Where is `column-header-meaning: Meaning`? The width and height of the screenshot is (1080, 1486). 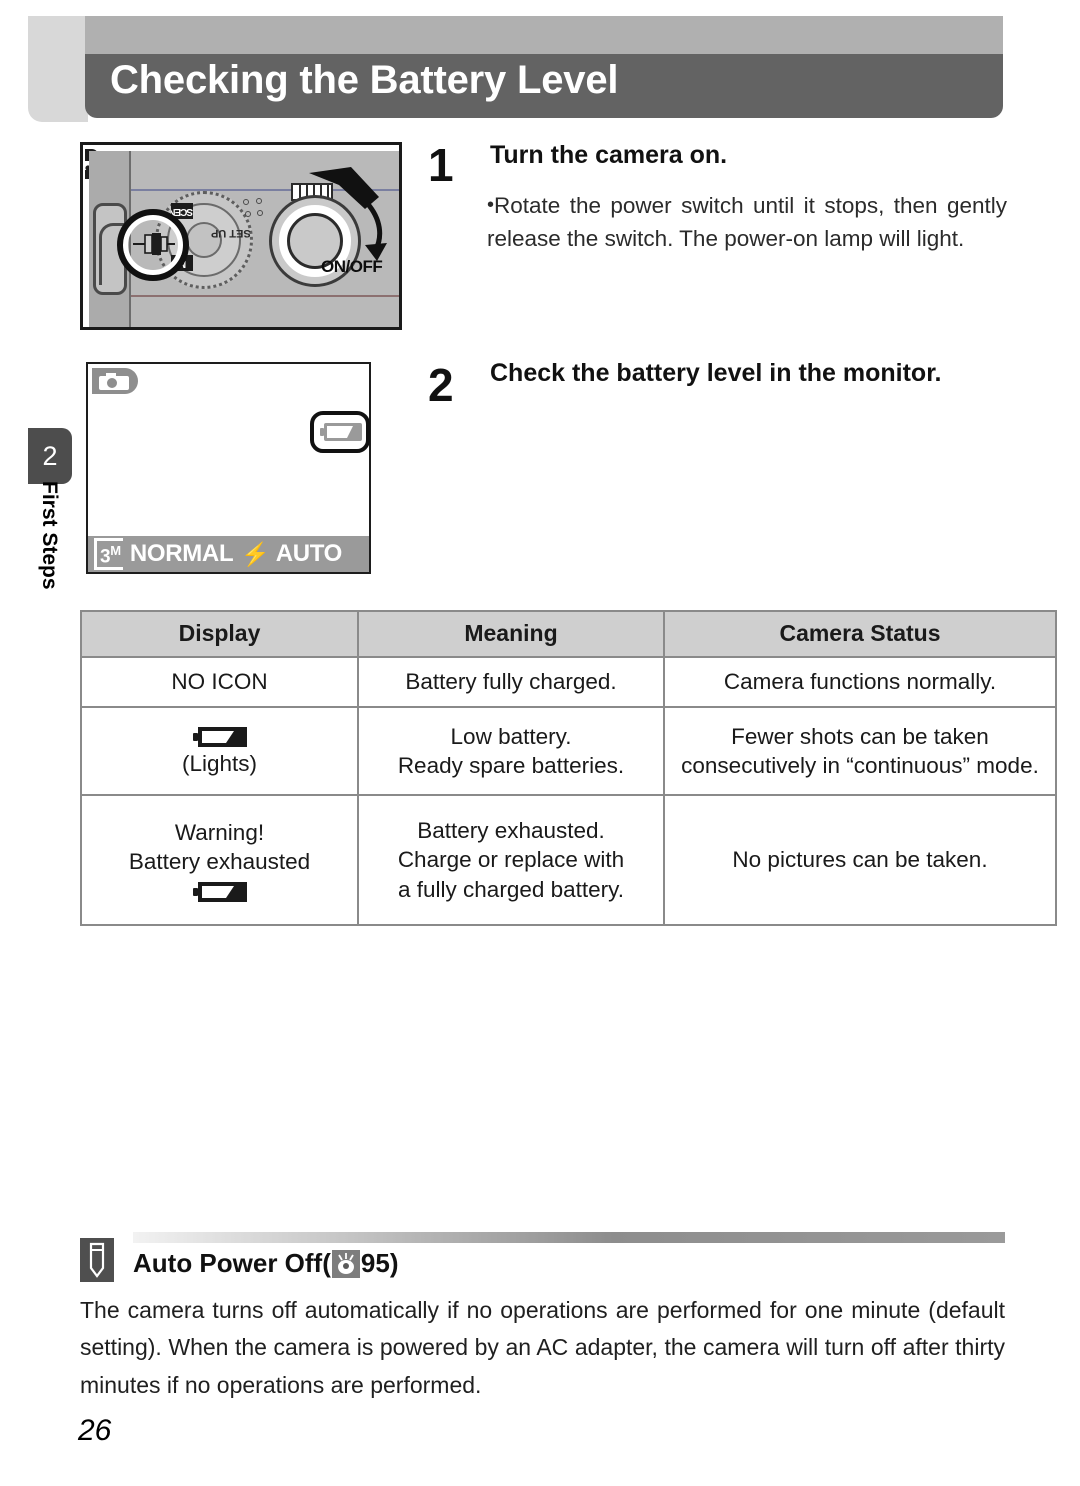 column-header-meaning: Meaning is located at coordinates (511, 634).